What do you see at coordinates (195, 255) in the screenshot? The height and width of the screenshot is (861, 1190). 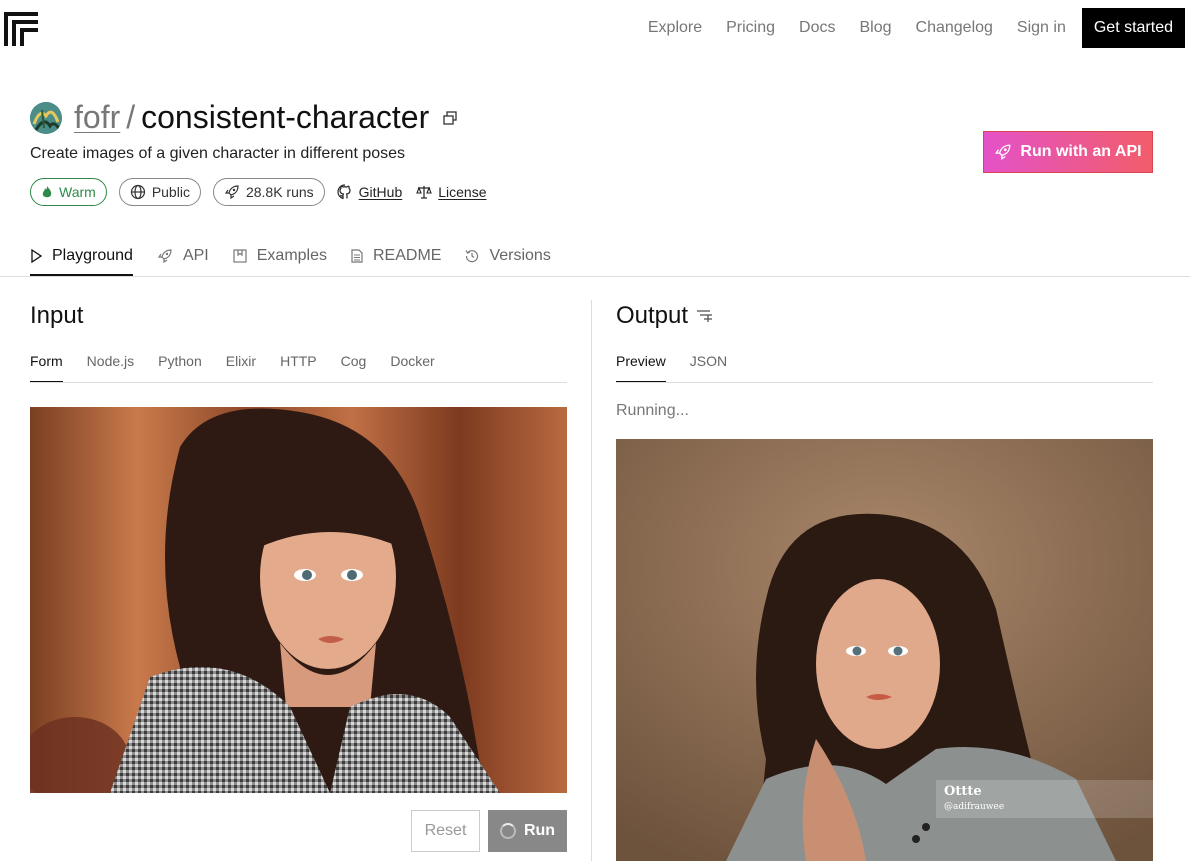 I see `tab-api-label: API` at bounding box center [195, 255].